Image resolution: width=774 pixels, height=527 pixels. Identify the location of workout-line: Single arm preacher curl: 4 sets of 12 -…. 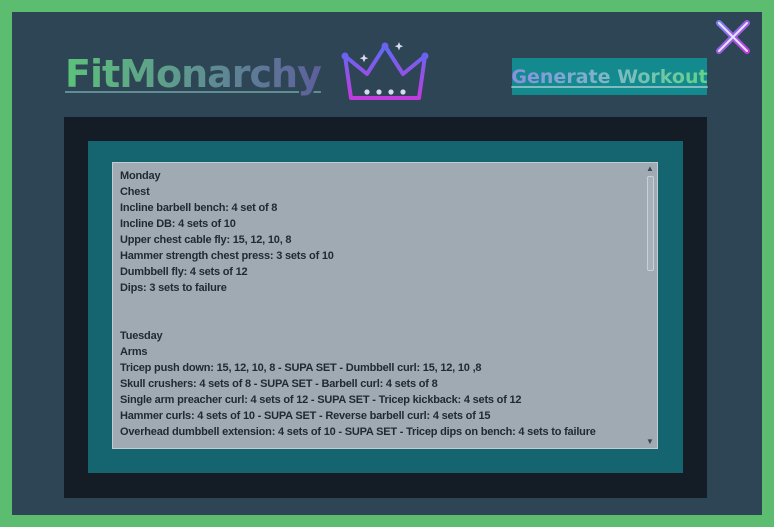
(321, 400).